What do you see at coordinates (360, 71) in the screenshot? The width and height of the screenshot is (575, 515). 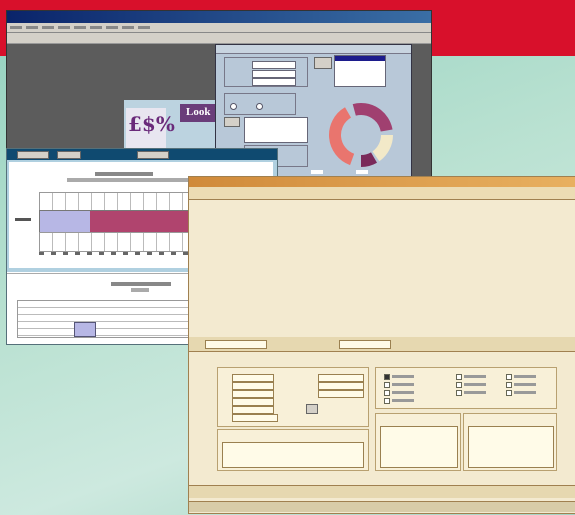 I see `selection-list` at bounding box center [360, 71].